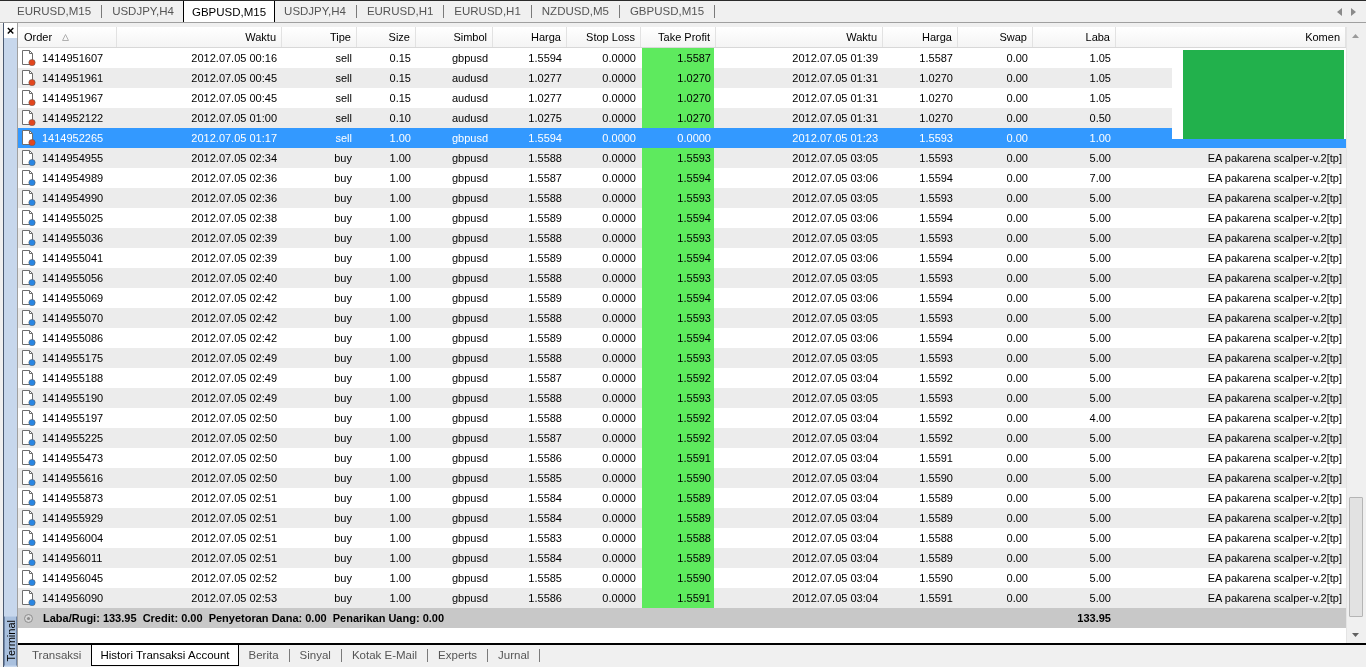 This screenshot has height=667, width=1366. What do you see at coordinates (1100, 118) in the screenshot?
I see `table-cell-text: 0.50` at bounding box center [1100, 118].